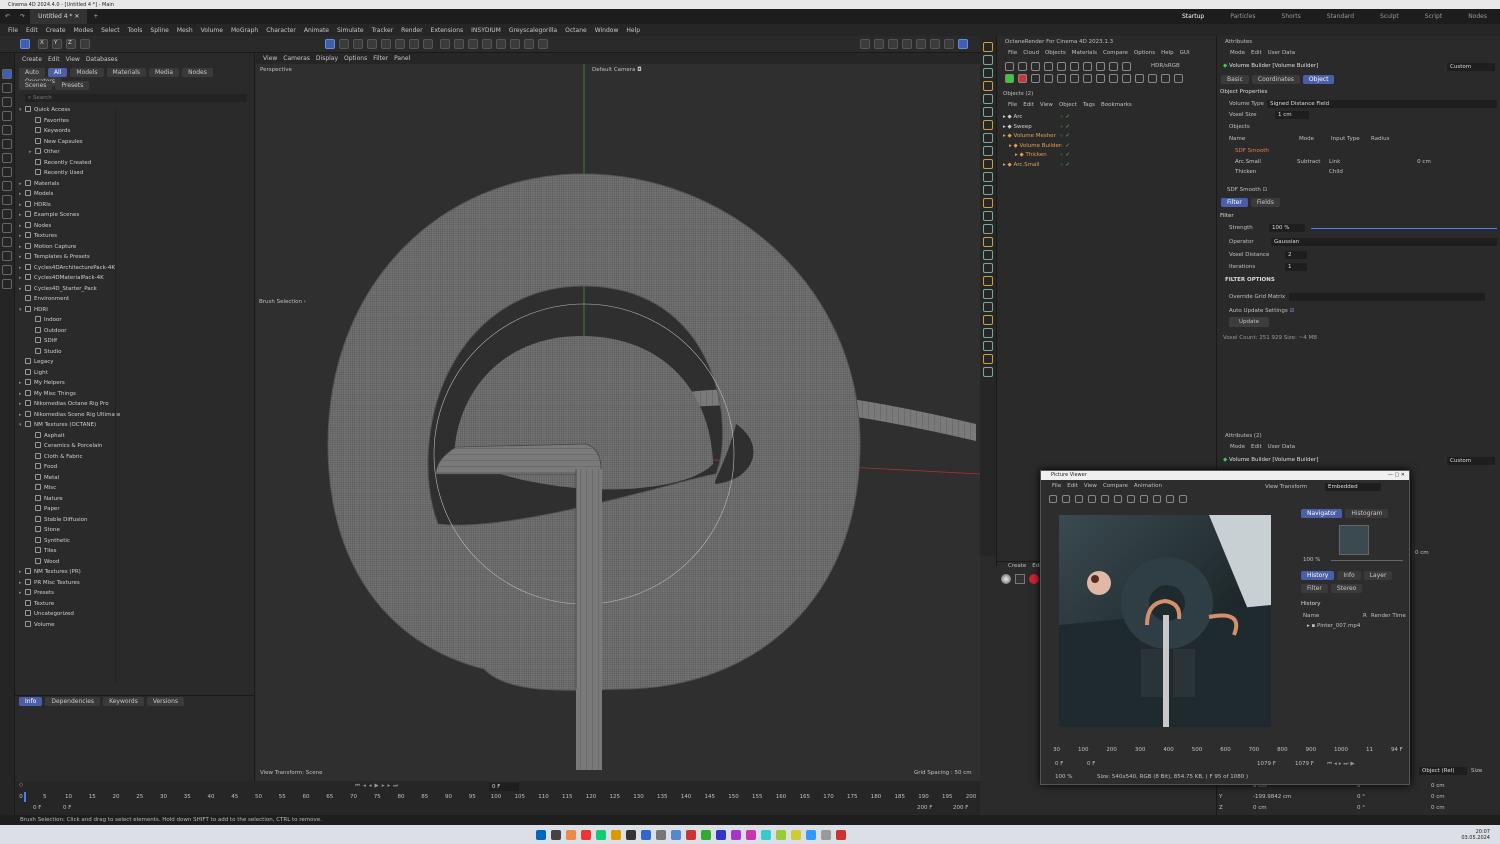 This screenshot has height=844, width=1500. Describe the element at coordinates (159, 30) in the screenshot. I see `menu-spline: Spline` at that location.